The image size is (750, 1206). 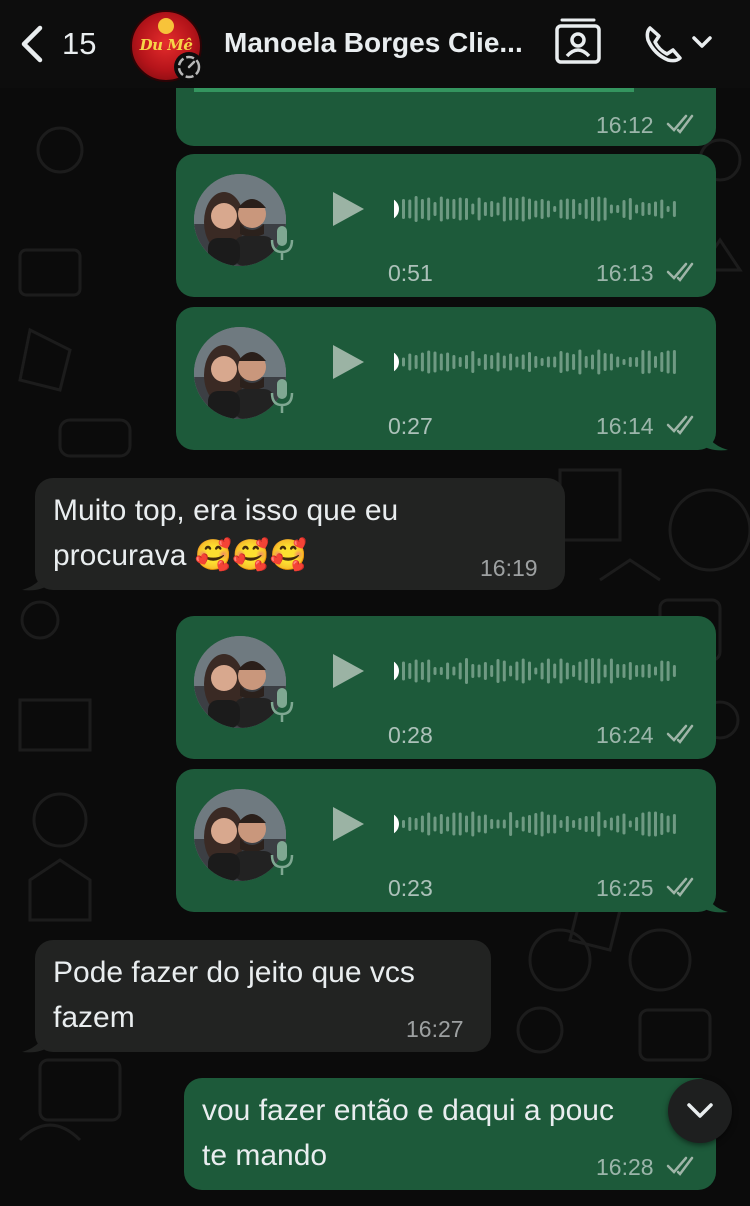 I want to click on message-text-line: procurava 🥰🥰🥰, so click(x=180, y=555).